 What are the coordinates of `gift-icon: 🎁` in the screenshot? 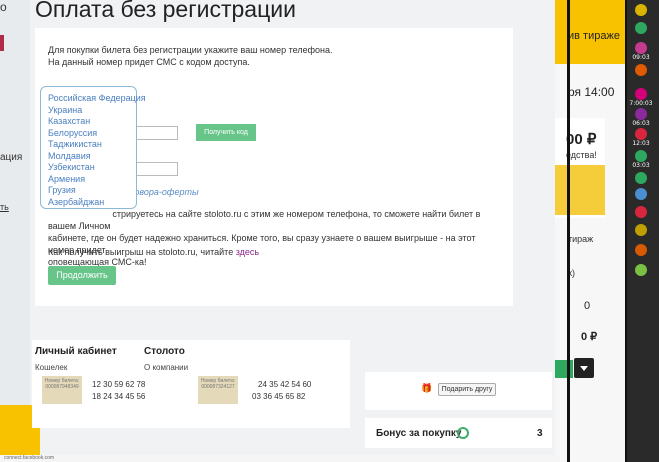 It's located at (427, 388).